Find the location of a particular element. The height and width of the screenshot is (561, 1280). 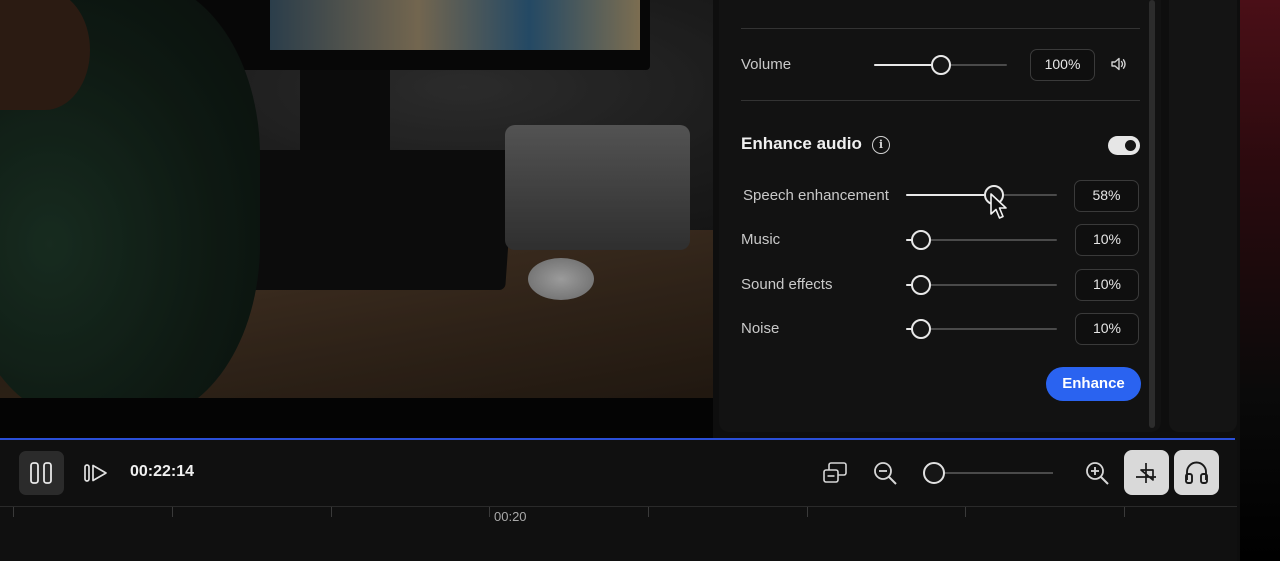

slider-label-sound-effects: Sound effects is located at coordinates (787, 284).